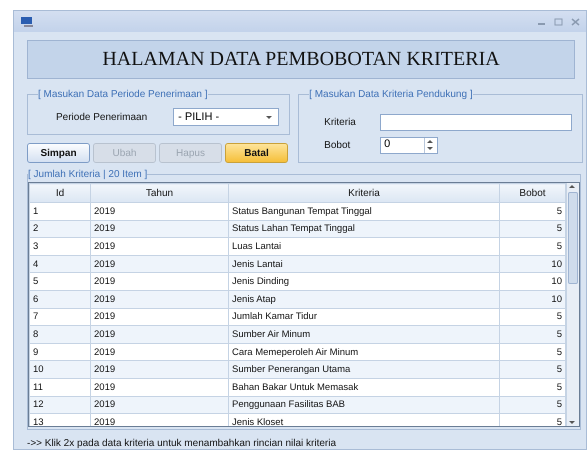 This screenshot has height=450, width=587. I want to click on table-cell: Sumber Penerangan Utama, so click(364, 369).